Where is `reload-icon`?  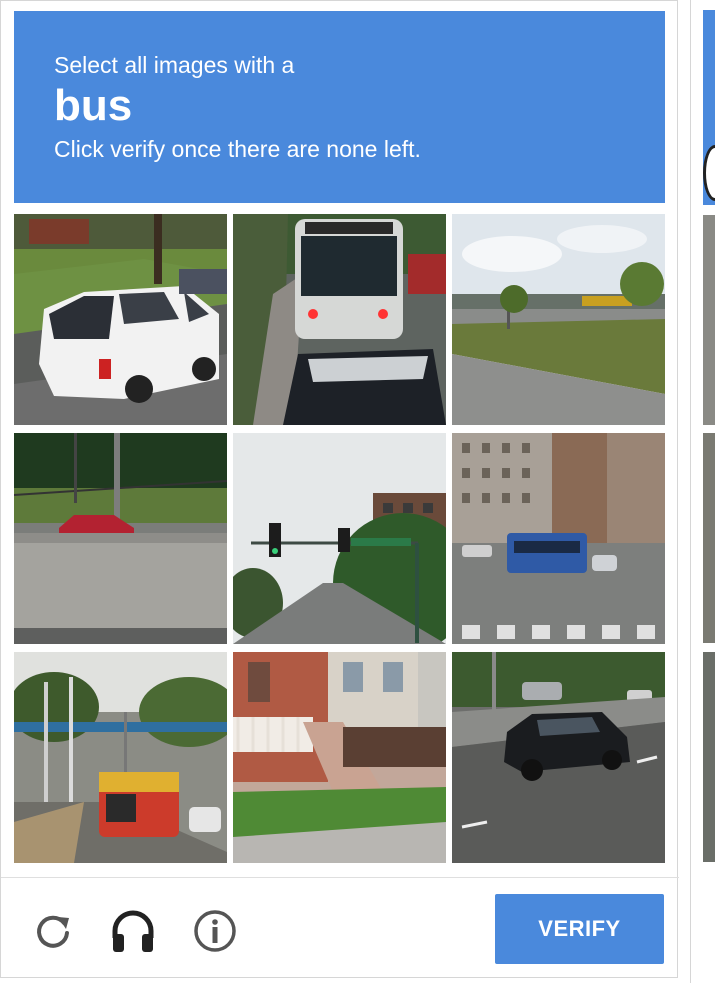 reload-icon is located at coordinates (53, 931).